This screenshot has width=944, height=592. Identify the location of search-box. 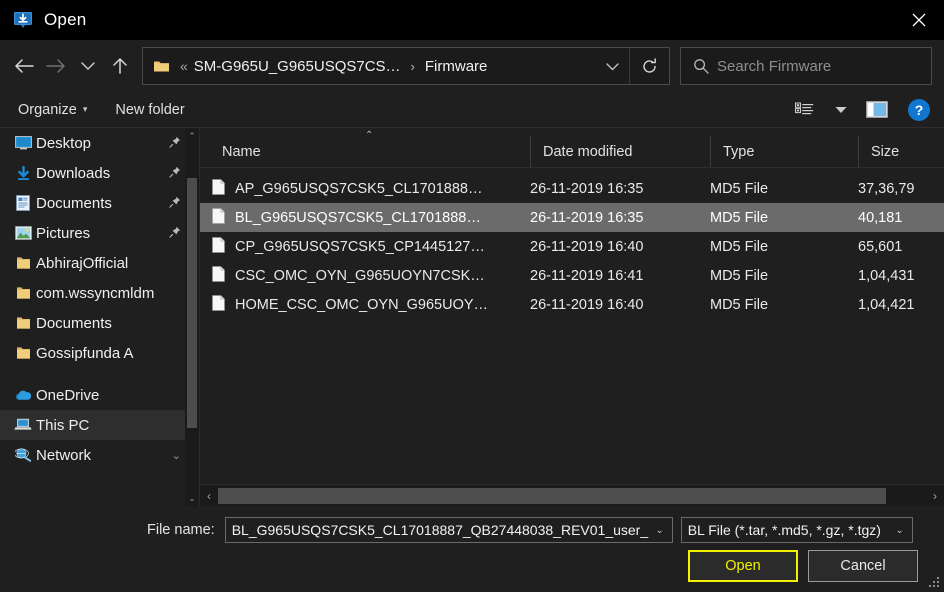
(806, 66).